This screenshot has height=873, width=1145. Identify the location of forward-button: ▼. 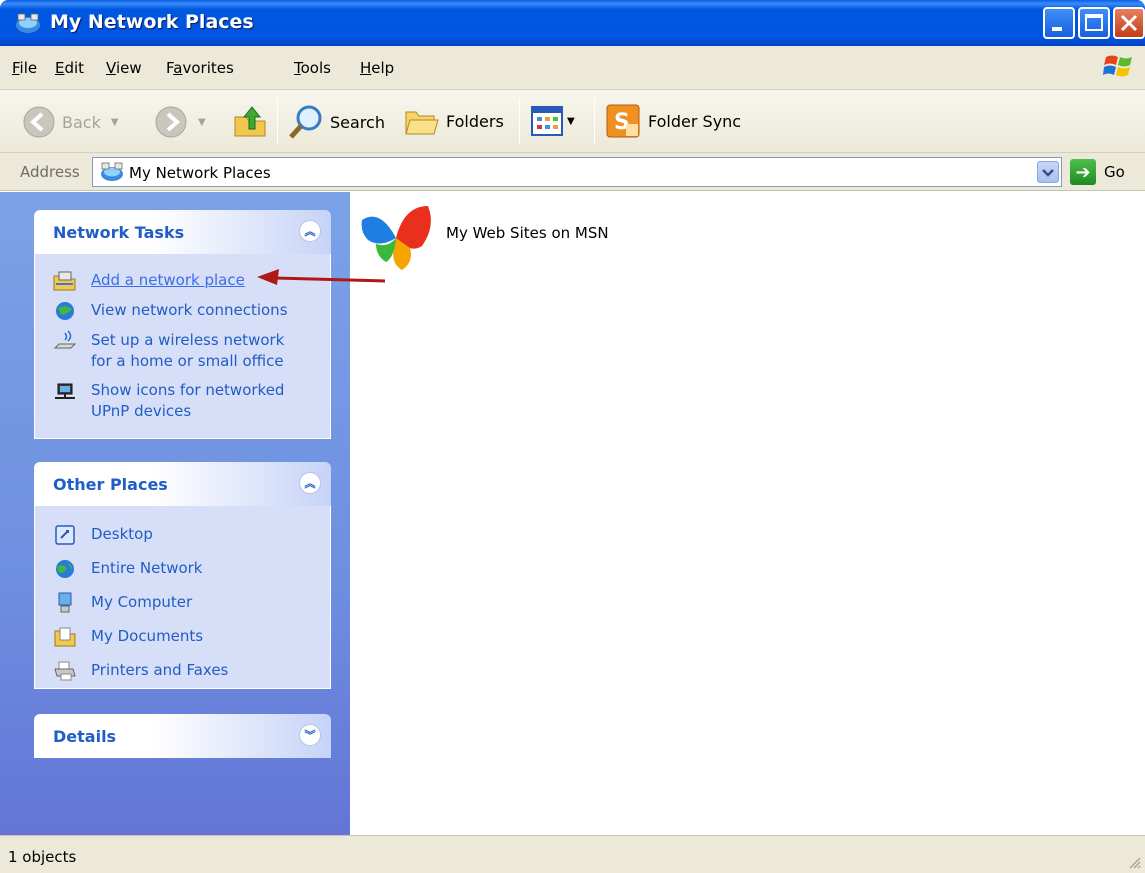
(180, 122).